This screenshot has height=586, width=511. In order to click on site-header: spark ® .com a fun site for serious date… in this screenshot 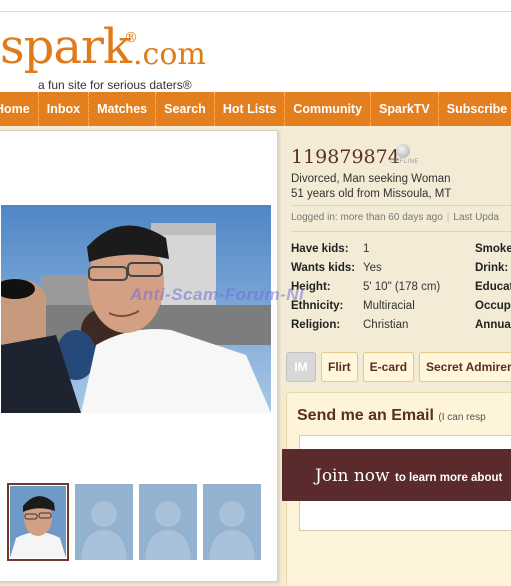, I will do `click(255, 52)`.